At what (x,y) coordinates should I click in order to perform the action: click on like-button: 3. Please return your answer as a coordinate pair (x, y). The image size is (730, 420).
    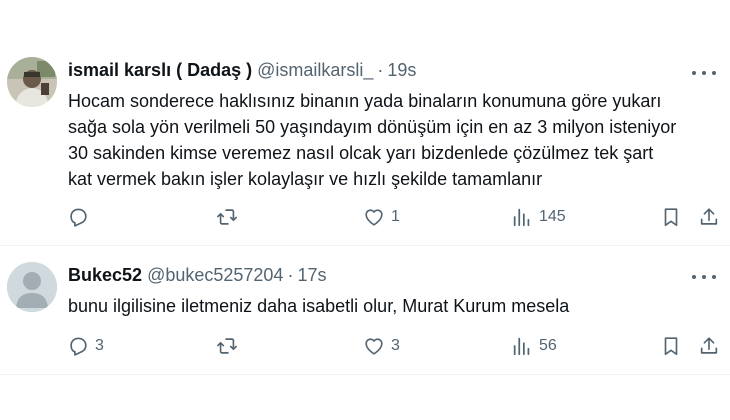
    Looking at the image, I should click on (381, 346).